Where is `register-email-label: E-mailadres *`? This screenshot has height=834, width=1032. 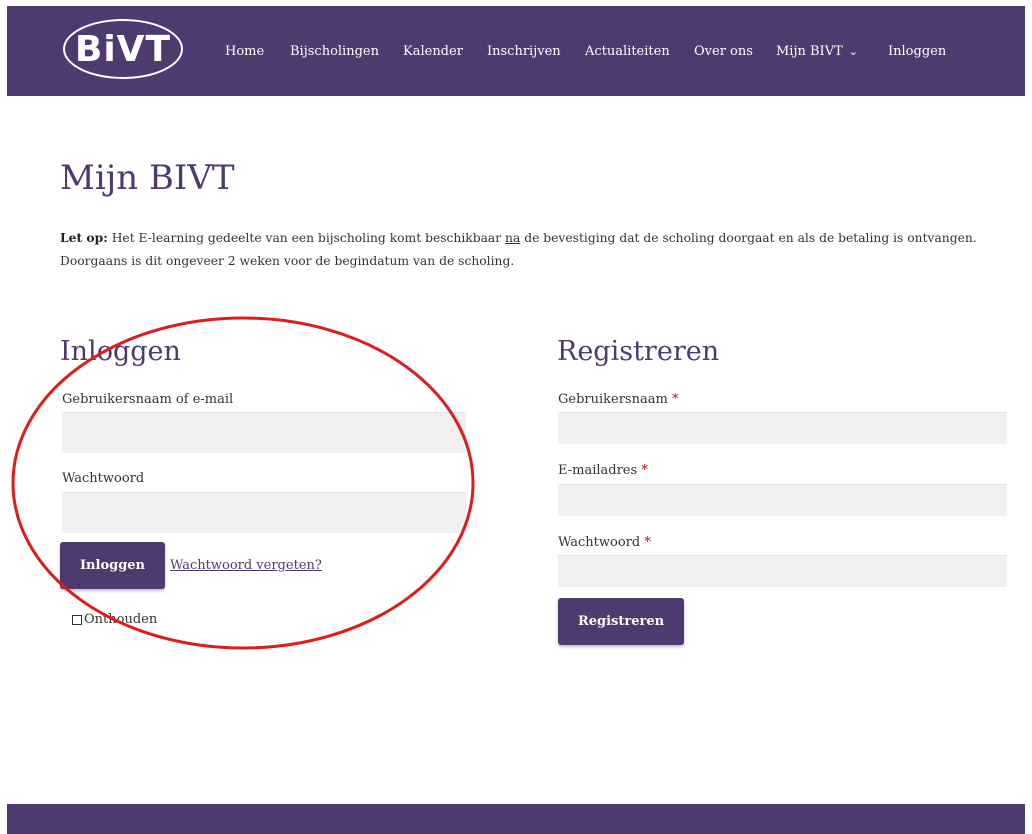
register-email-label: E-mailadres * is located at coordinates (603, 470).